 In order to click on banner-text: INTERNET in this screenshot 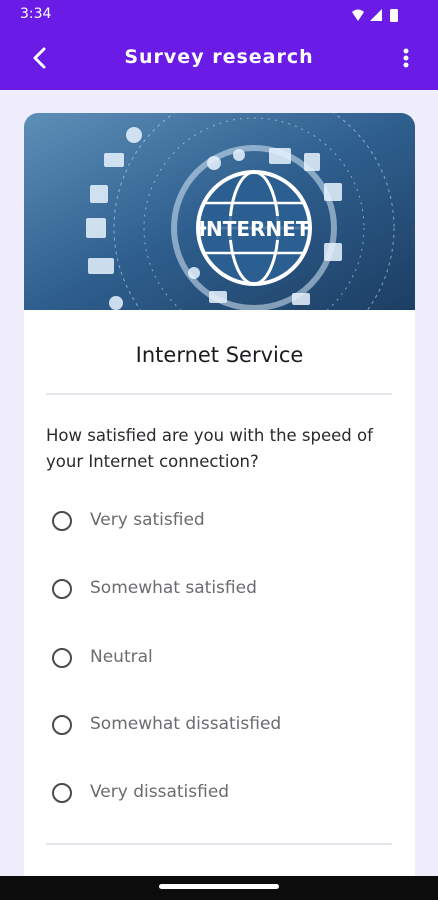, I will do `click(254, 229)`.